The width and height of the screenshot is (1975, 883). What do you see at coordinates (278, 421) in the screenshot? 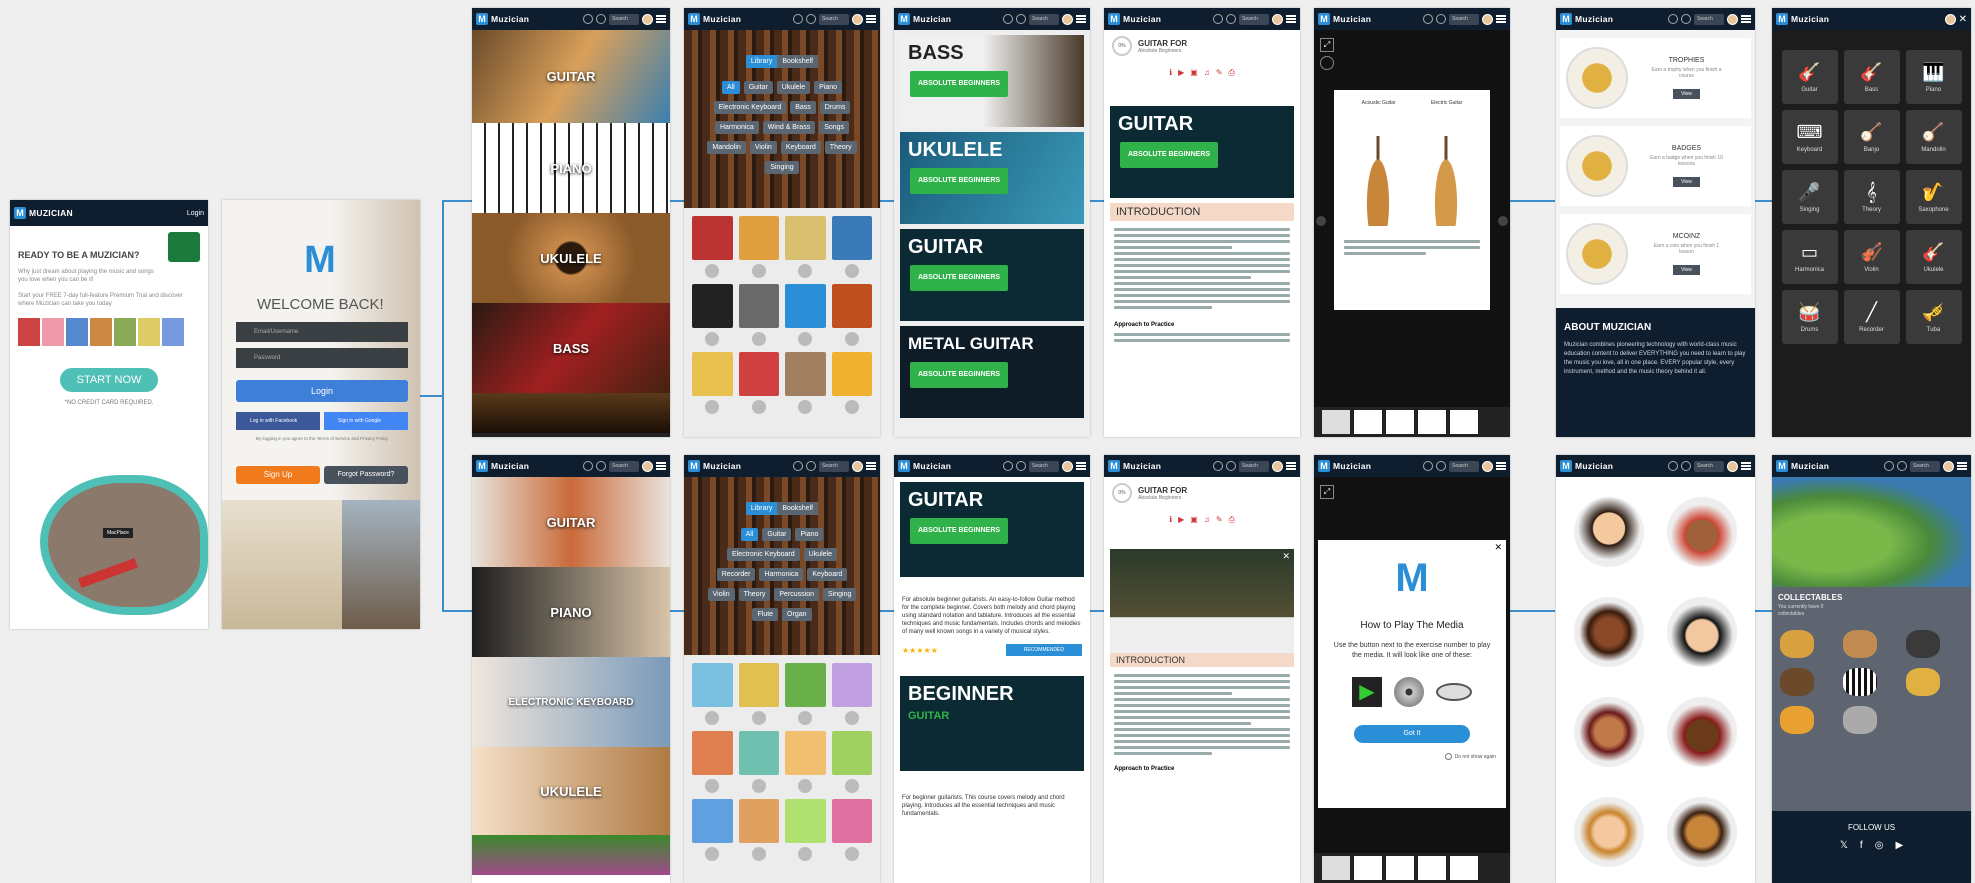
I see `facebook-login-button: Log in with Facebook` at bounding box center [278, 421].